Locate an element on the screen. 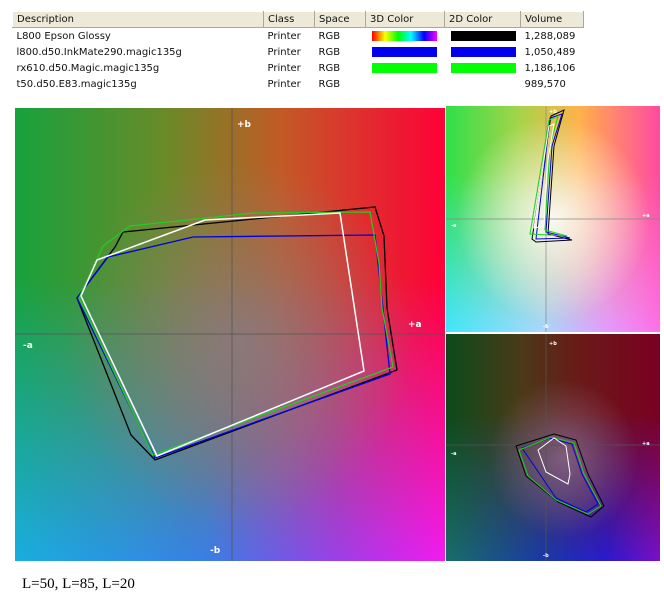 Image resolution: width=664 pixels, height=602 pixels. column-header-volume: Volume is located at coordinates (552, 19).